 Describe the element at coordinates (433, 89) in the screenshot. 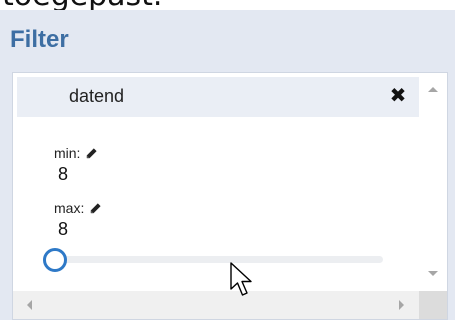

I see `scroll-up-arrow-icon` at that location.